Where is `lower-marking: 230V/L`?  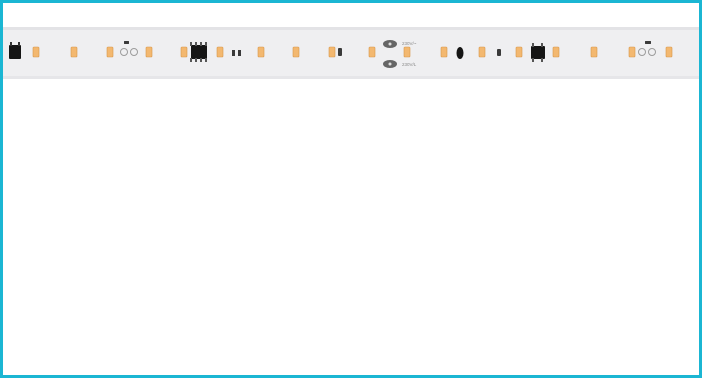 lower-marking: 230V/L is located at coordinates (409, 64).